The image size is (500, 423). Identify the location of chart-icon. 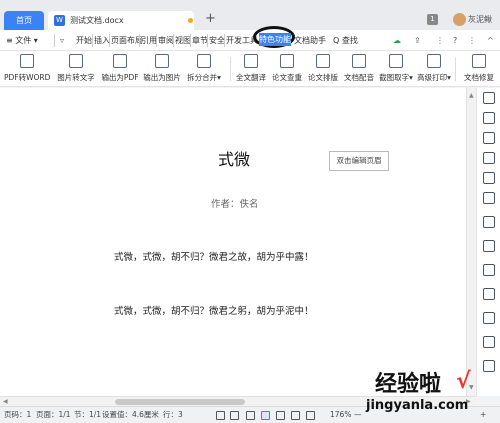
(489, 270).